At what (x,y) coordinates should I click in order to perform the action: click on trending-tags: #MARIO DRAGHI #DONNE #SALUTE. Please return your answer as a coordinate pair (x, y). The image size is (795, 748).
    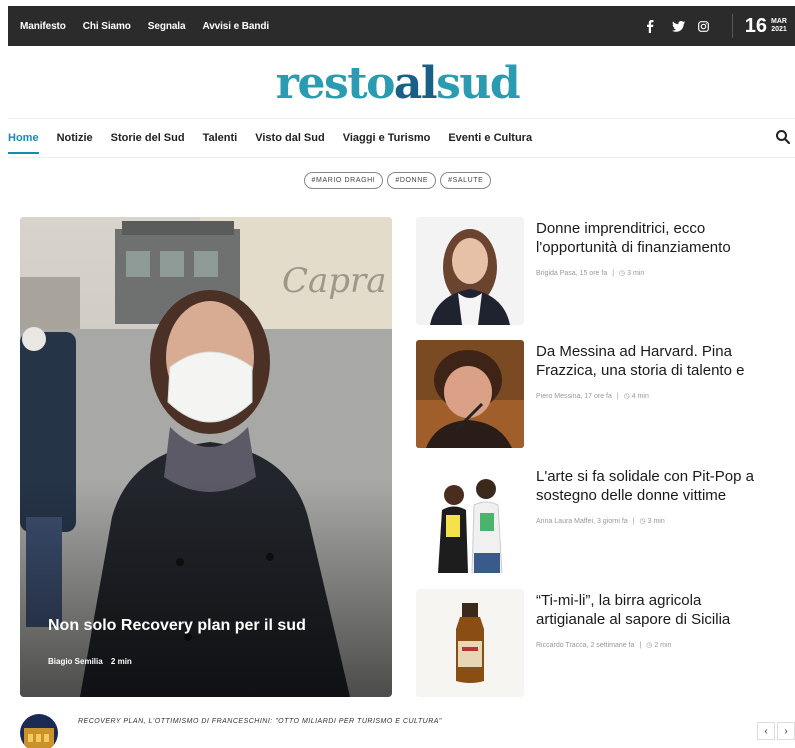
    Looking at the image, I should click on (397, 180).